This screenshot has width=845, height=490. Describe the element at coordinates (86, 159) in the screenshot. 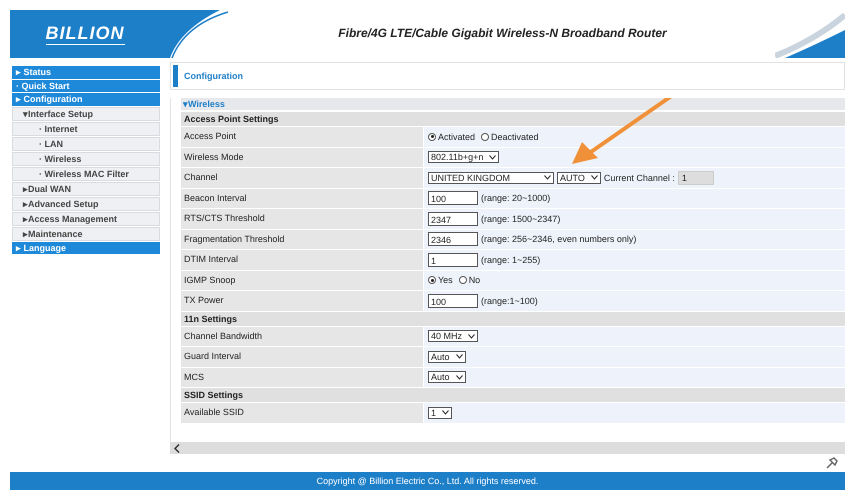

I see `sidebar-item: · Wireless` at that location.